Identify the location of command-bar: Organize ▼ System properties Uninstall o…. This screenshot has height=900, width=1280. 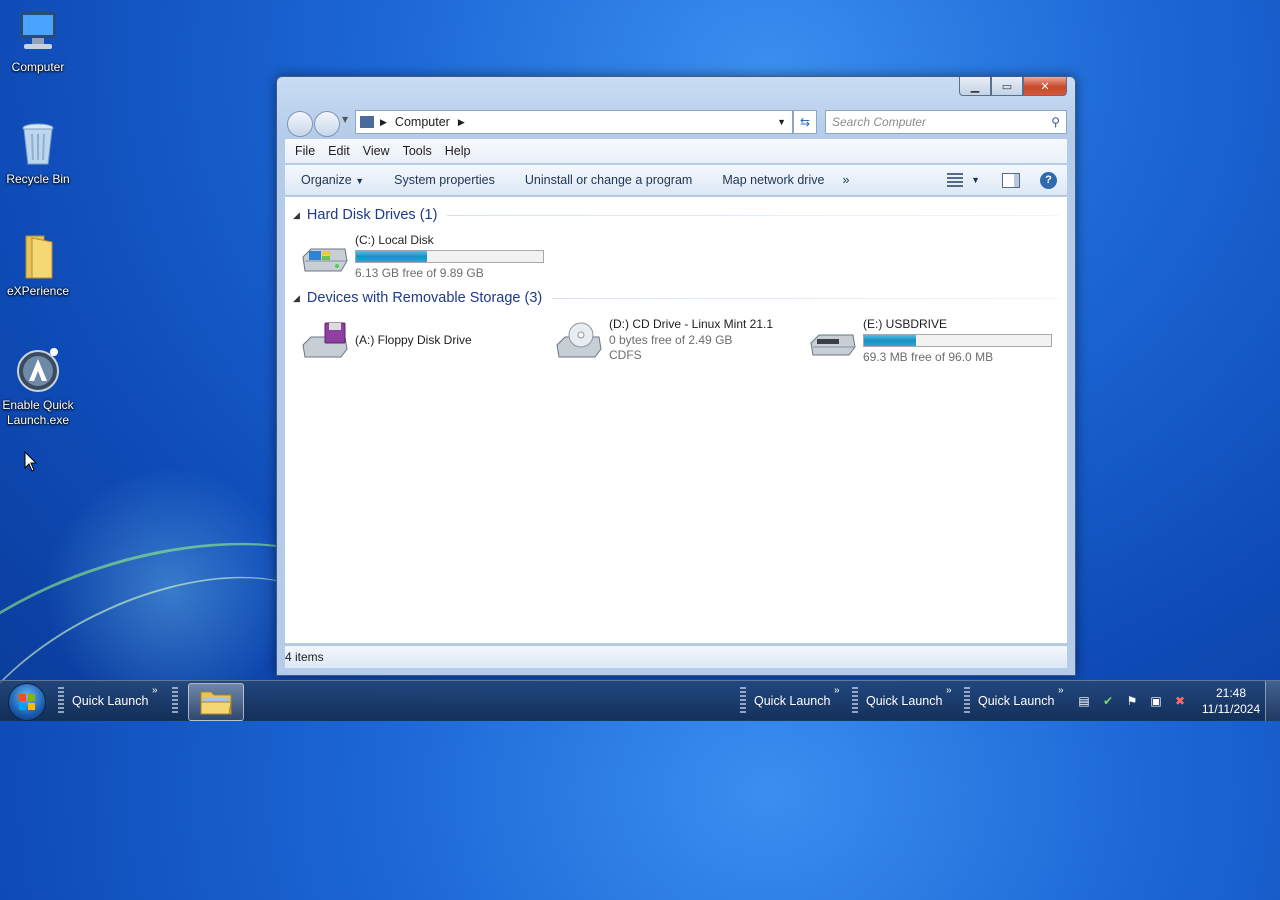
(676, 180).